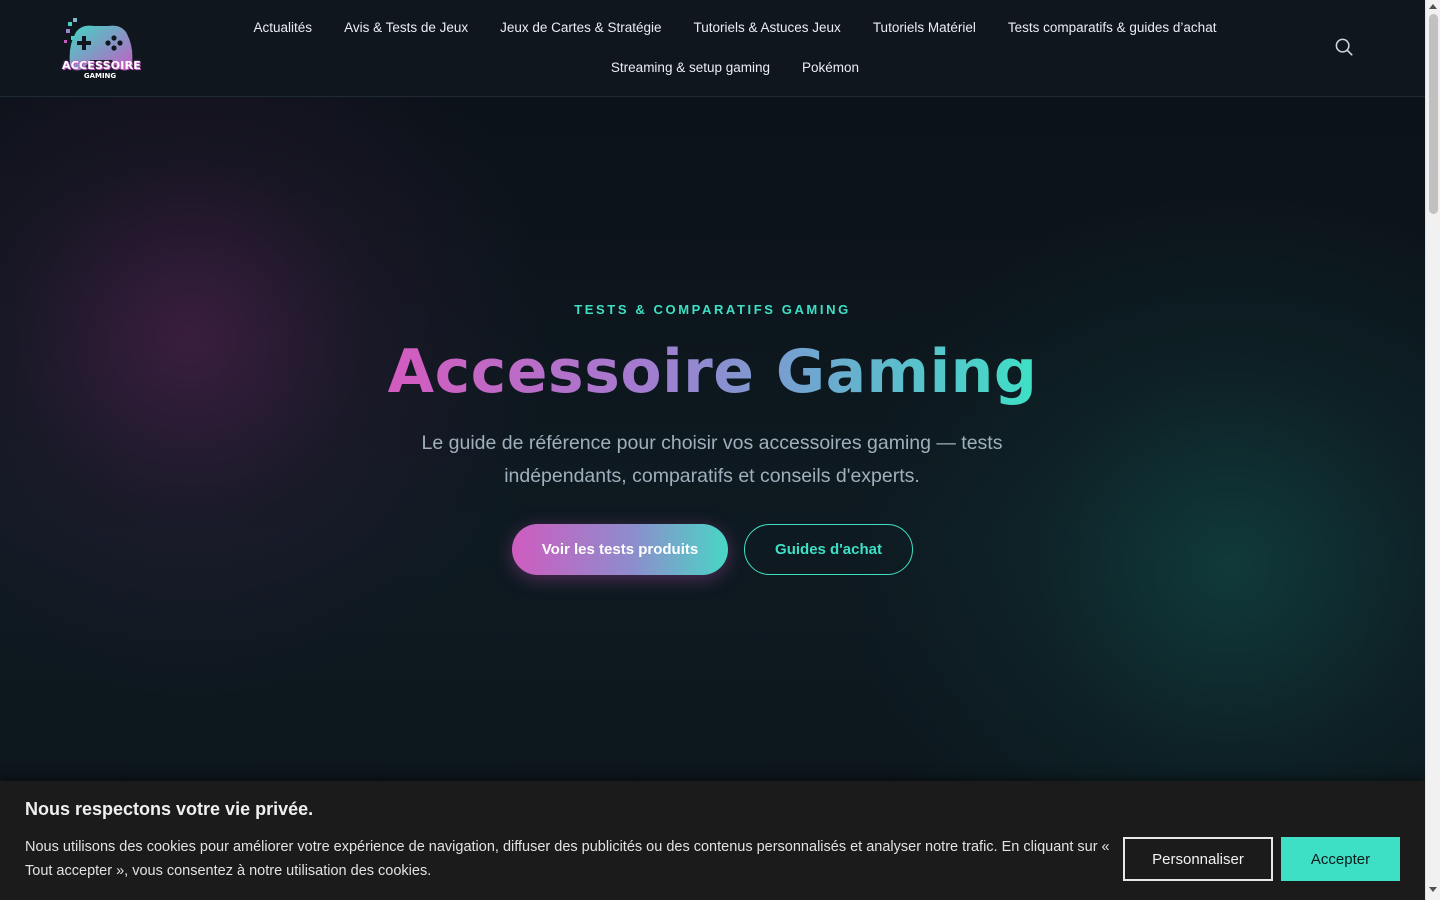  What do you see at coordinates (830, 68) in the screenshot?
I see `nav-item-pokemon: Pokémon` at bounding box center [830, 68].